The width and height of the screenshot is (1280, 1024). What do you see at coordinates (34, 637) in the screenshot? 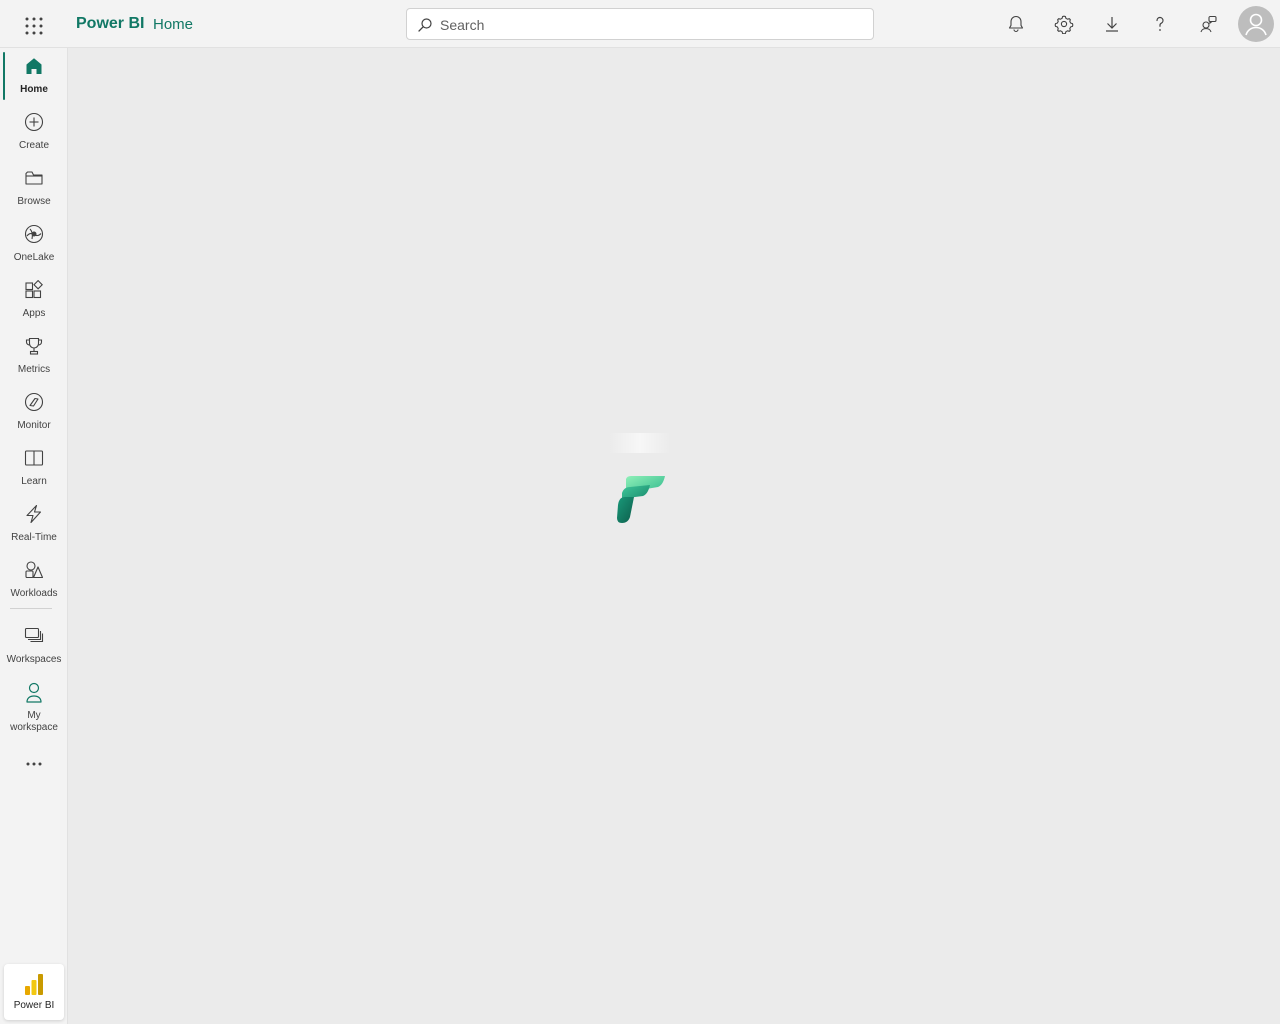
I see `workspaces-icon` at bounding box center [34, 637].